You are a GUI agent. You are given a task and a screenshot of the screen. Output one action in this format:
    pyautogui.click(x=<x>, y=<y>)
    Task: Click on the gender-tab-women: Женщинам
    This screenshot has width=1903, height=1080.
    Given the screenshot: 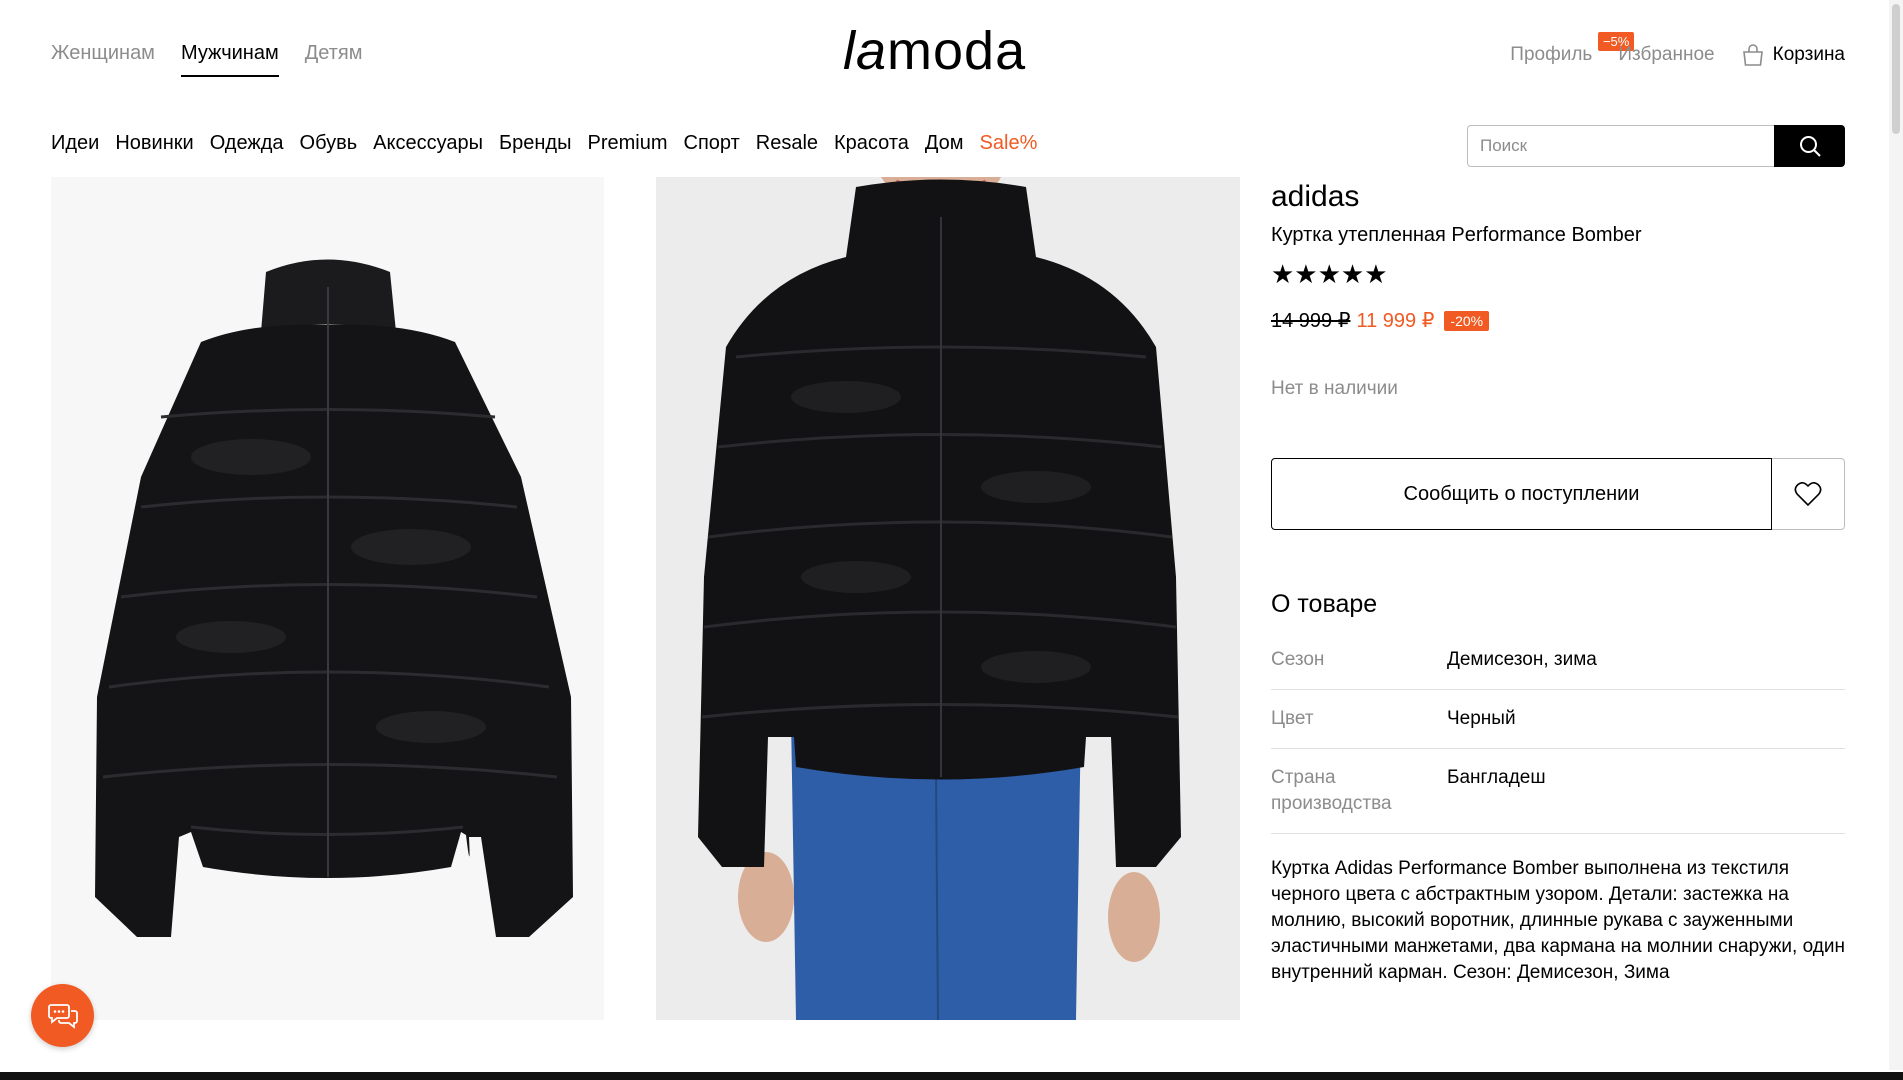 What is the action you would take?
    pyautogui.click(x=103, y=59)
    